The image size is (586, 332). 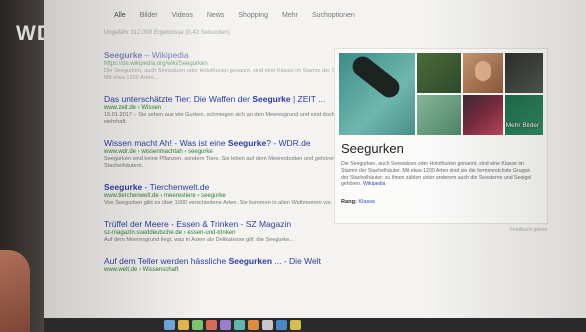 I want to click on result-title-keyword: Seegurken, so click(x=250, y=261).